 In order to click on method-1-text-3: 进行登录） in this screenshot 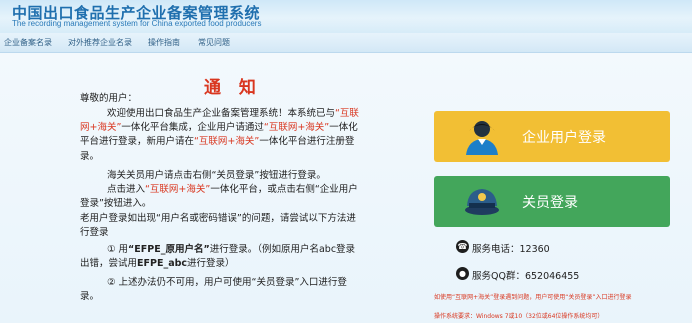, I will do `click(211, 264)`.